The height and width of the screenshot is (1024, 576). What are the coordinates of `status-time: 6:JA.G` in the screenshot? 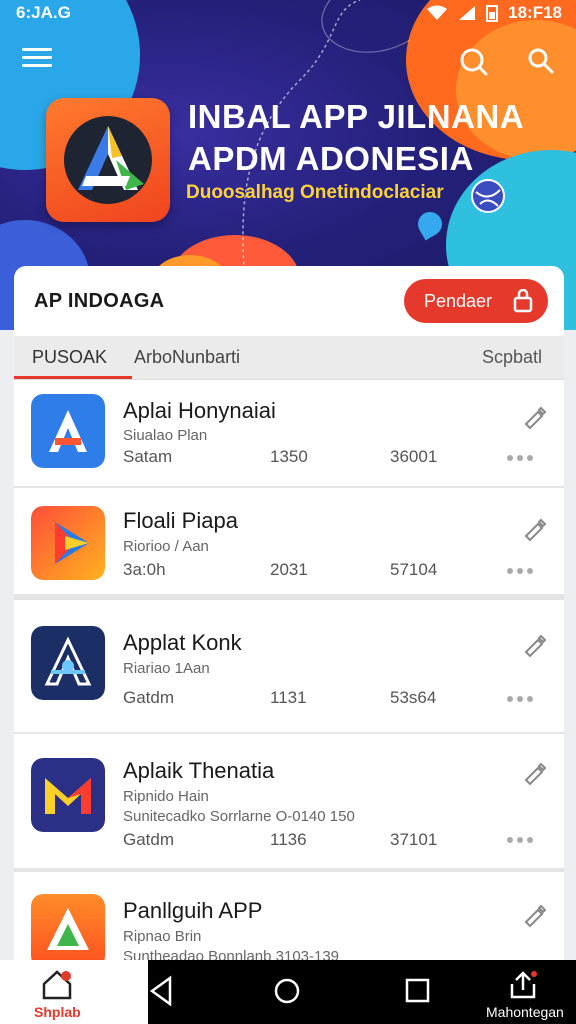 It's located at (43, 12).